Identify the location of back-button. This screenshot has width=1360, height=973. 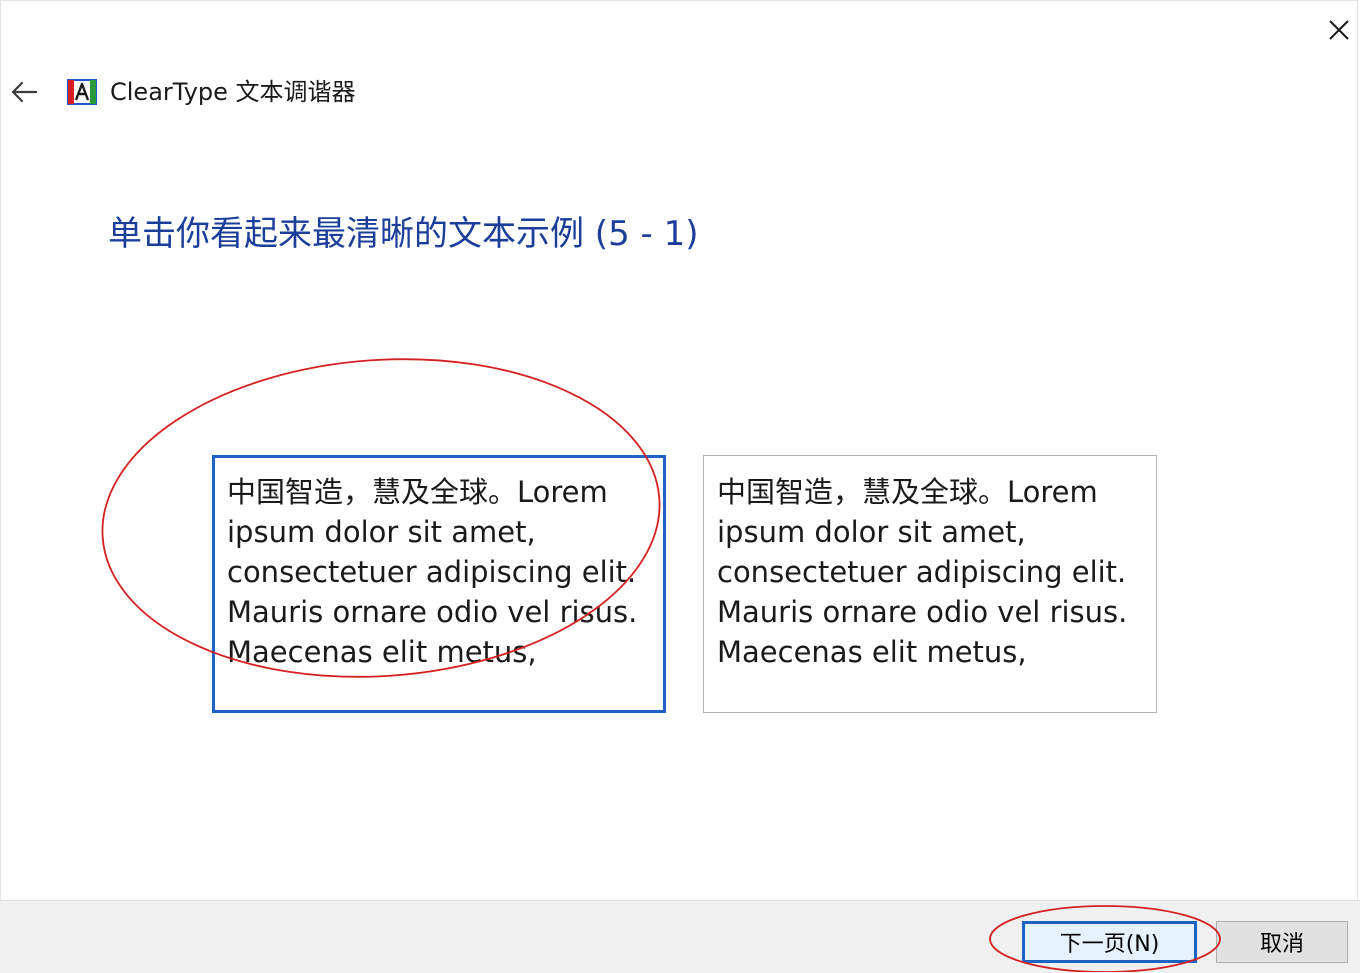
(24, 92).